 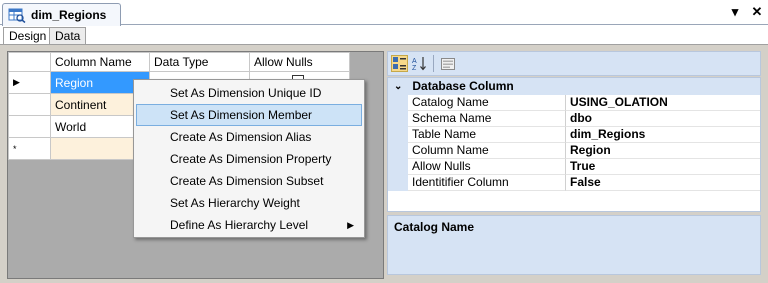 What do you see at coordinates (100, 62) in the screenshot?
I see `column-name-header: Column Name` at bounding box center [100, 62].